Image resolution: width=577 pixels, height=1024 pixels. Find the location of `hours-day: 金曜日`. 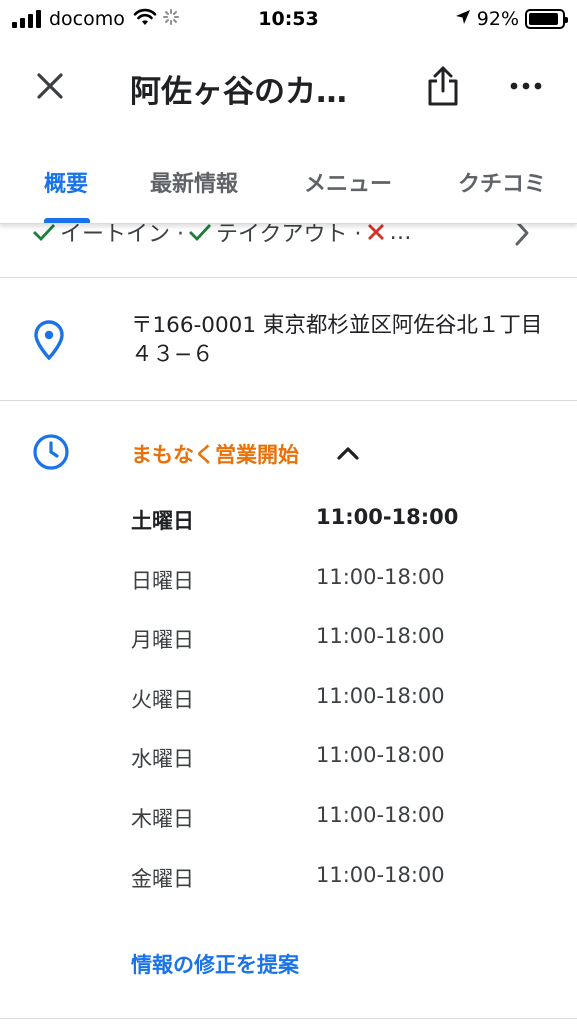

hours-day: 金曜日 is located at coordinates (162, 878).